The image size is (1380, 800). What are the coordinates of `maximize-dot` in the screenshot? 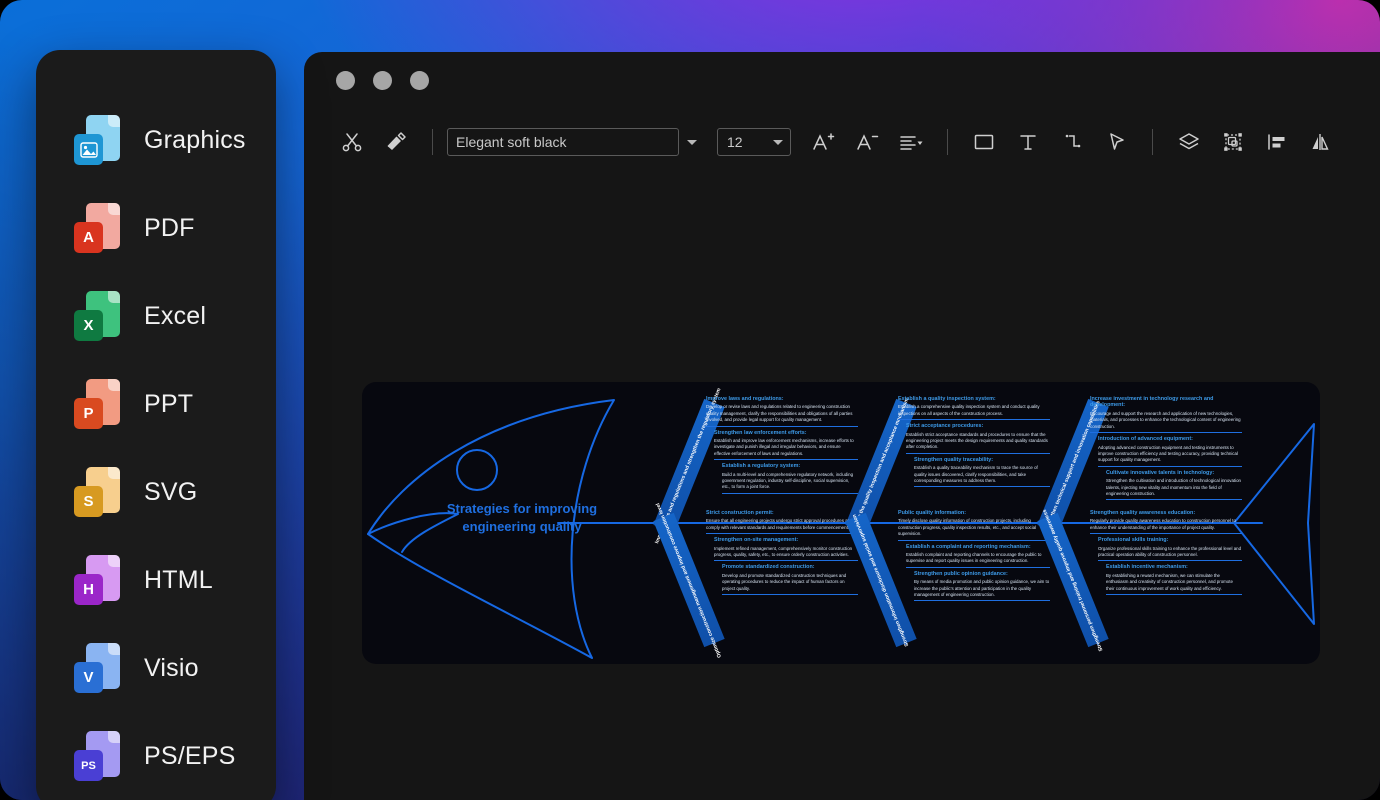 It's located at (419, 80).